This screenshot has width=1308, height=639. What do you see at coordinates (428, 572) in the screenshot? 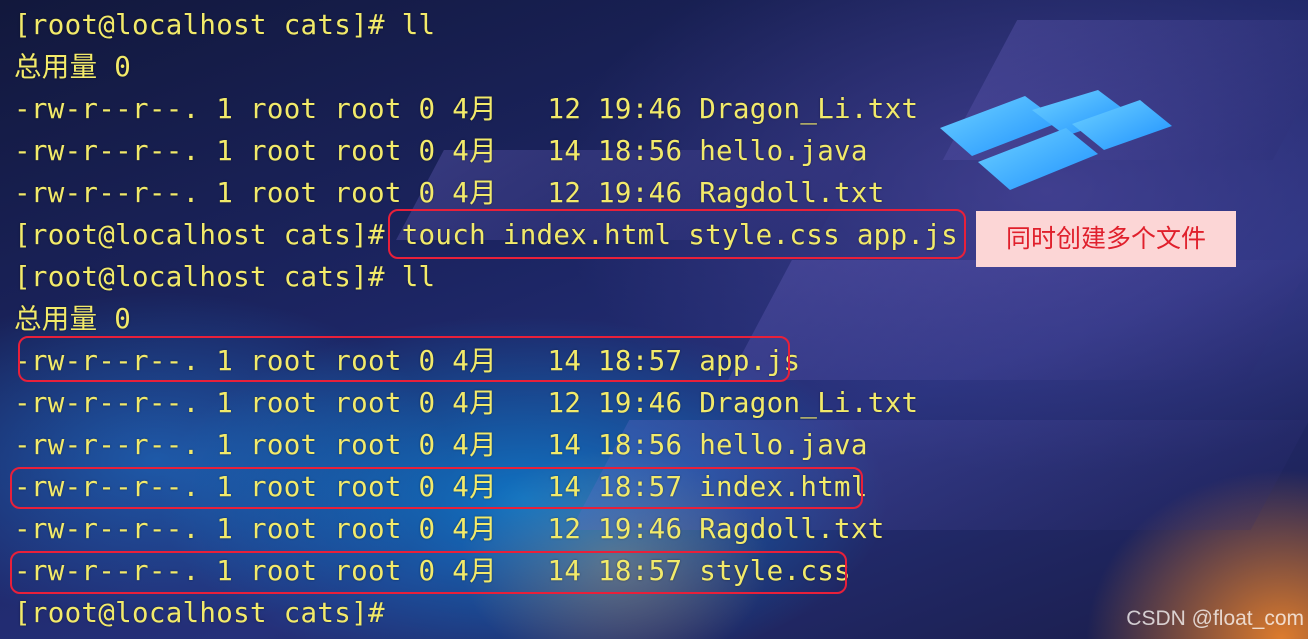
I see `style-css-highlight` at bounding box center [428, 572].